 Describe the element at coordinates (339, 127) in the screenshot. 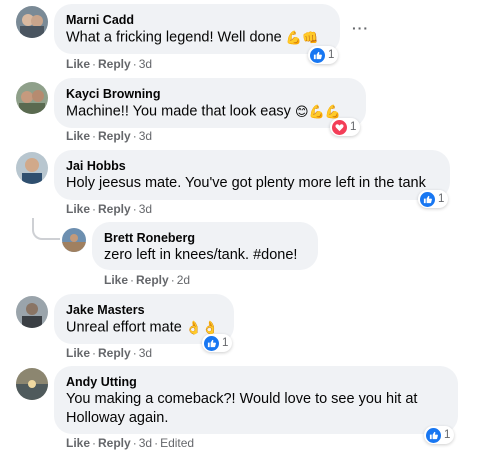

I see `love-icon` at that location.